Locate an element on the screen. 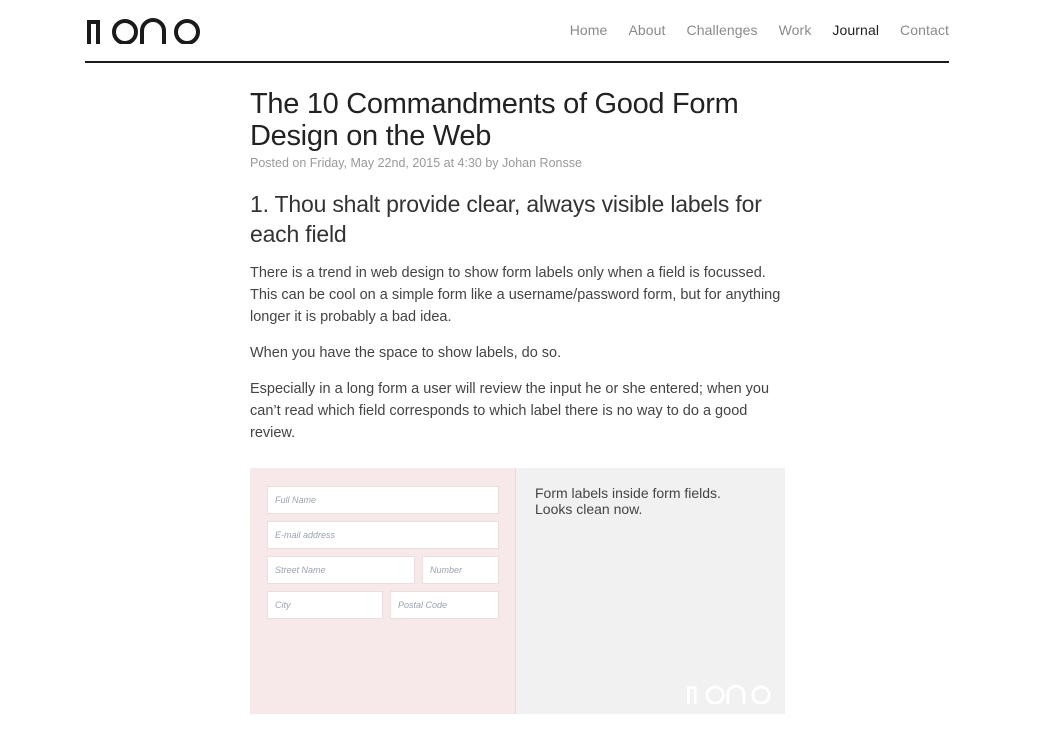  mono-logo is located at coordinates (145, 31).